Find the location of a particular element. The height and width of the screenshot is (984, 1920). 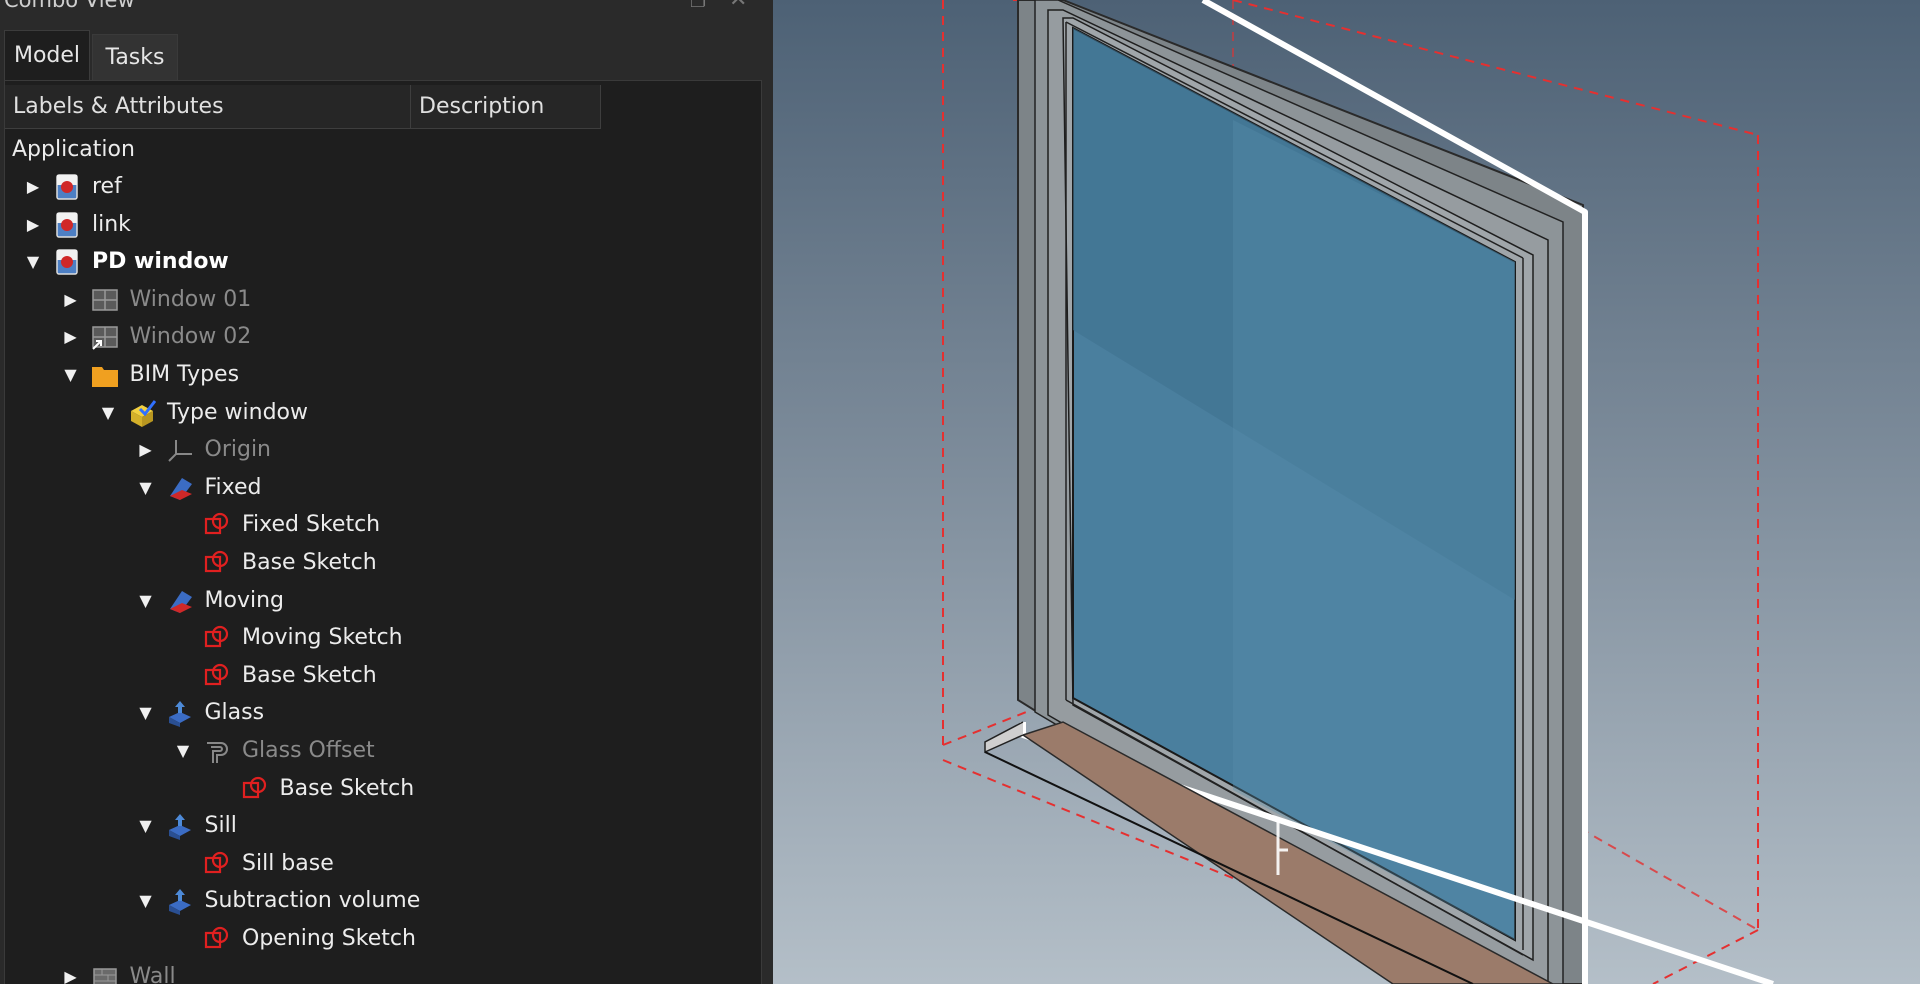

tab-tasks-label: Tasks is located at coordinates (135, 57).